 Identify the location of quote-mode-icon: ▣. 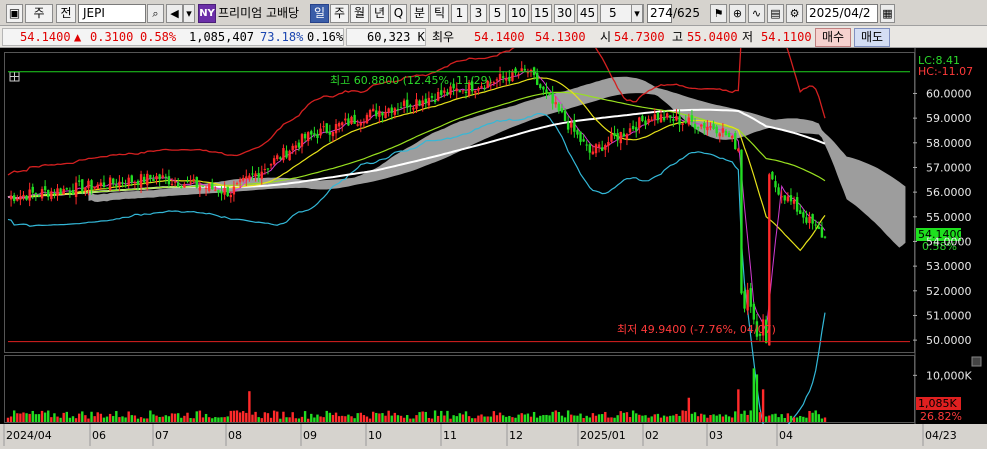
(14, 13).